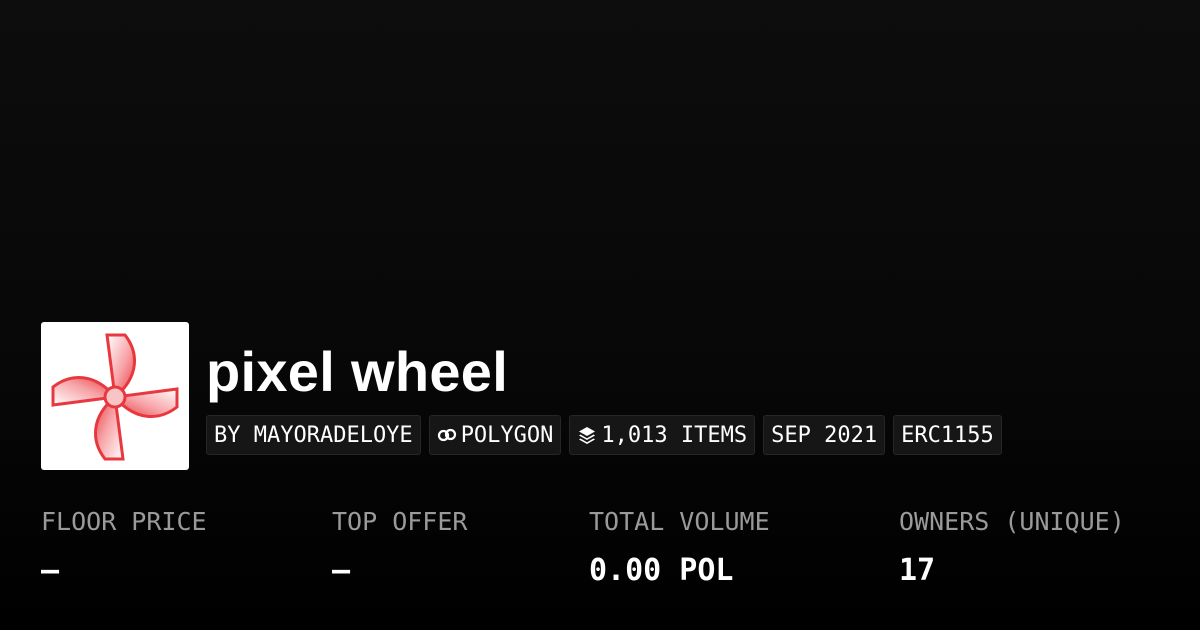 This screenshot has width=1200, height=630. Describe the element at coordinates (124, 521) in the screenshot. I see `stat-label: FLOOR PRICE` at that location.